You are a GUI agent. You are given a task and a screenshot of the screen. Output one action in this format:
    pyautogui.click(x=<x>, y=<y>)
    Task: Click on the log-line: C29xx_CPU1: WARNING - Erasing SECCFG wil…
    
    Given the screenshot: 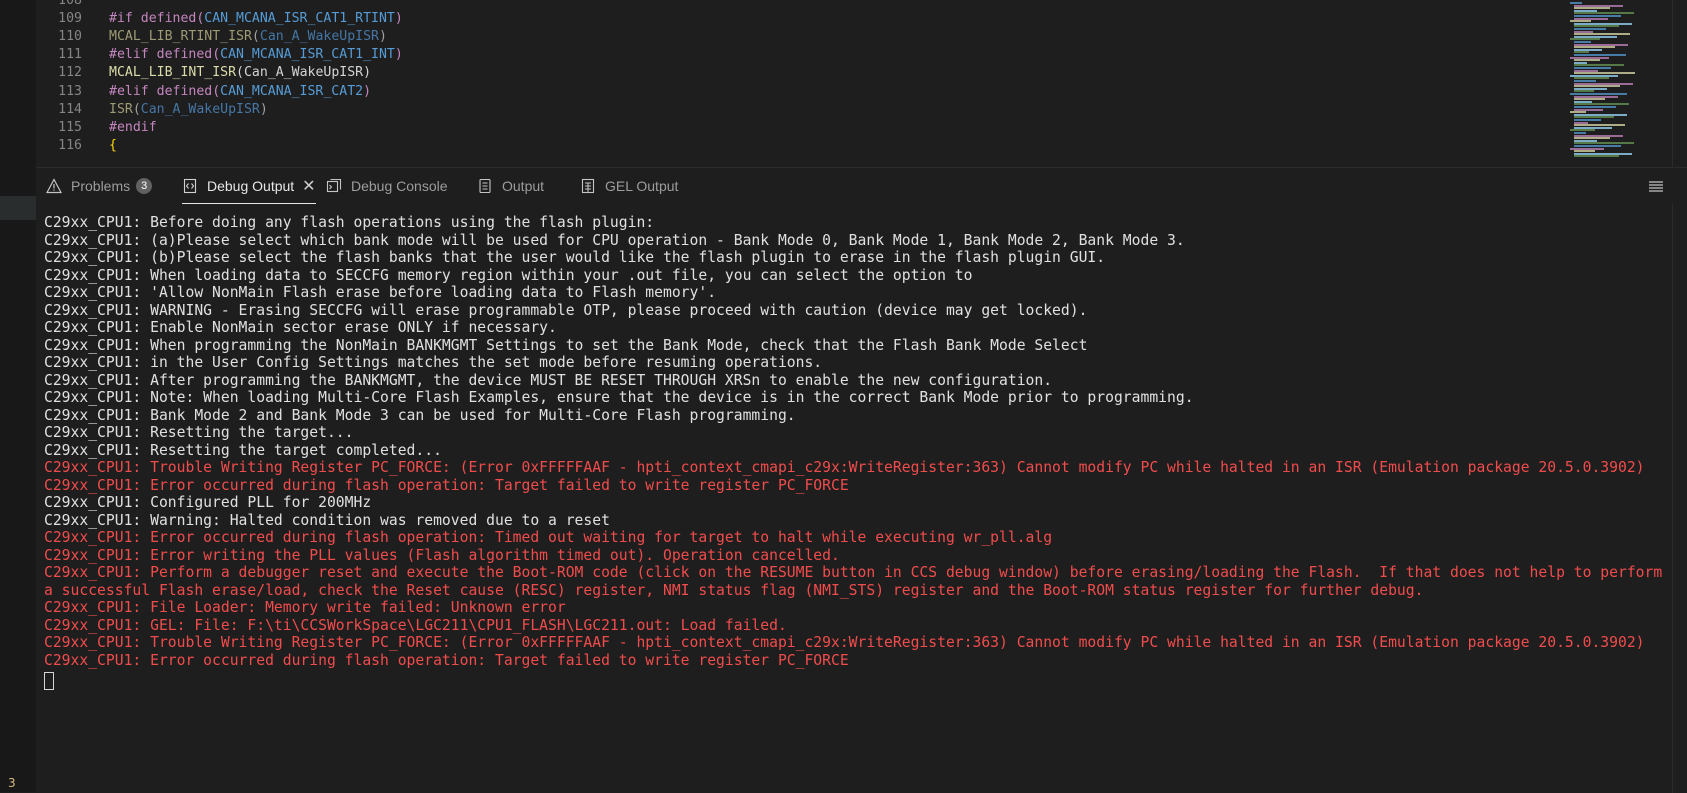 What is the action you would take?
    pyautogui.click(x=566, y=310)
    